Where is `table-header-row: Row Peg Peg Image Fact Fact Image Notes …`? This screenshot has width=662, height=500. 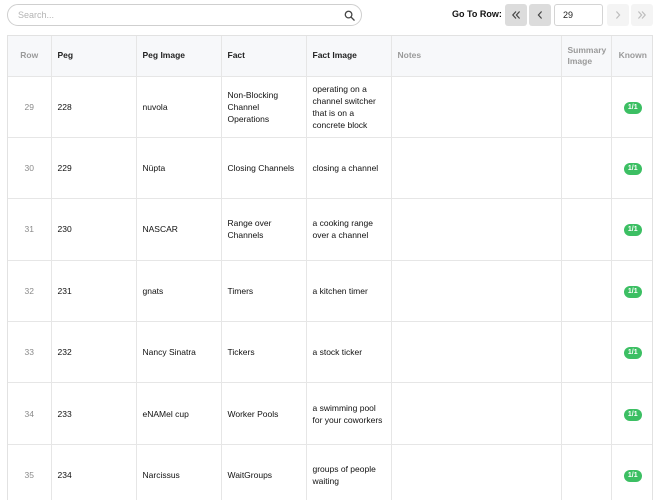
table-header-row: Row Peg Peg Image Fact Fact Image Notes … is located at coordinates (330, 56).